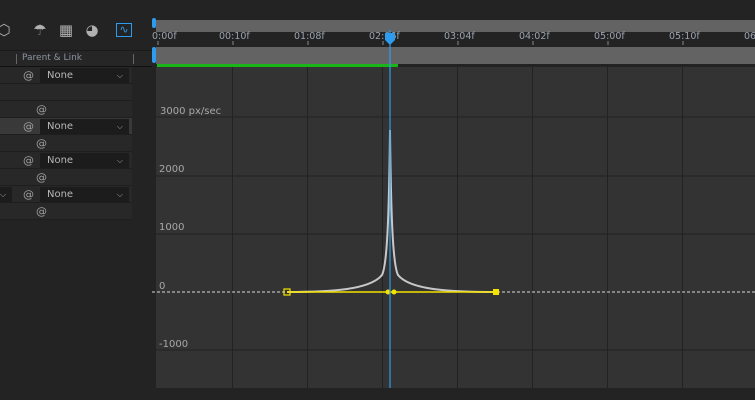 The height and width of the screenshot is (400, 755). I want to click on ruler-label: 04:02f, so click(534, 36).